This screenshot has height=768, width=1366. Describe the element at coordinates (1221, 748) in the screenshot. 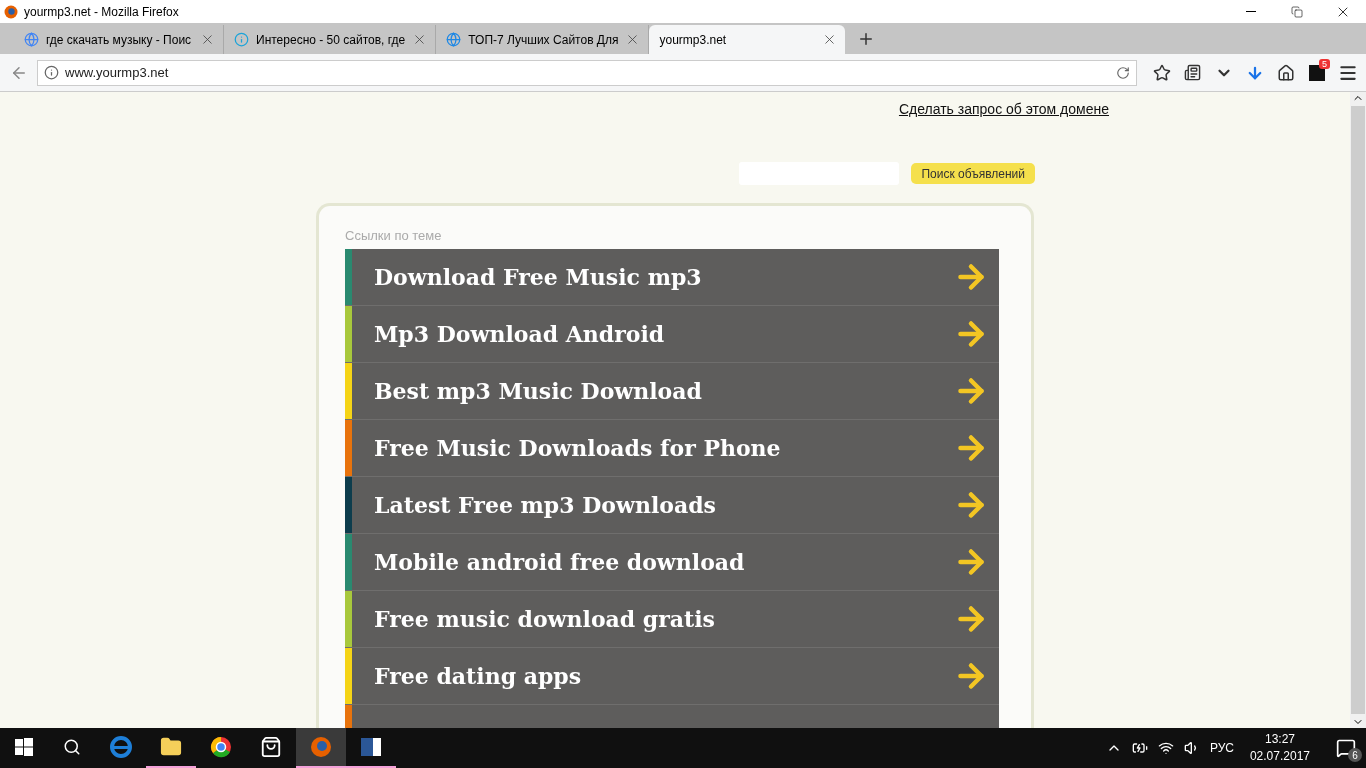

I see `language-indicator: РУС` at that location.